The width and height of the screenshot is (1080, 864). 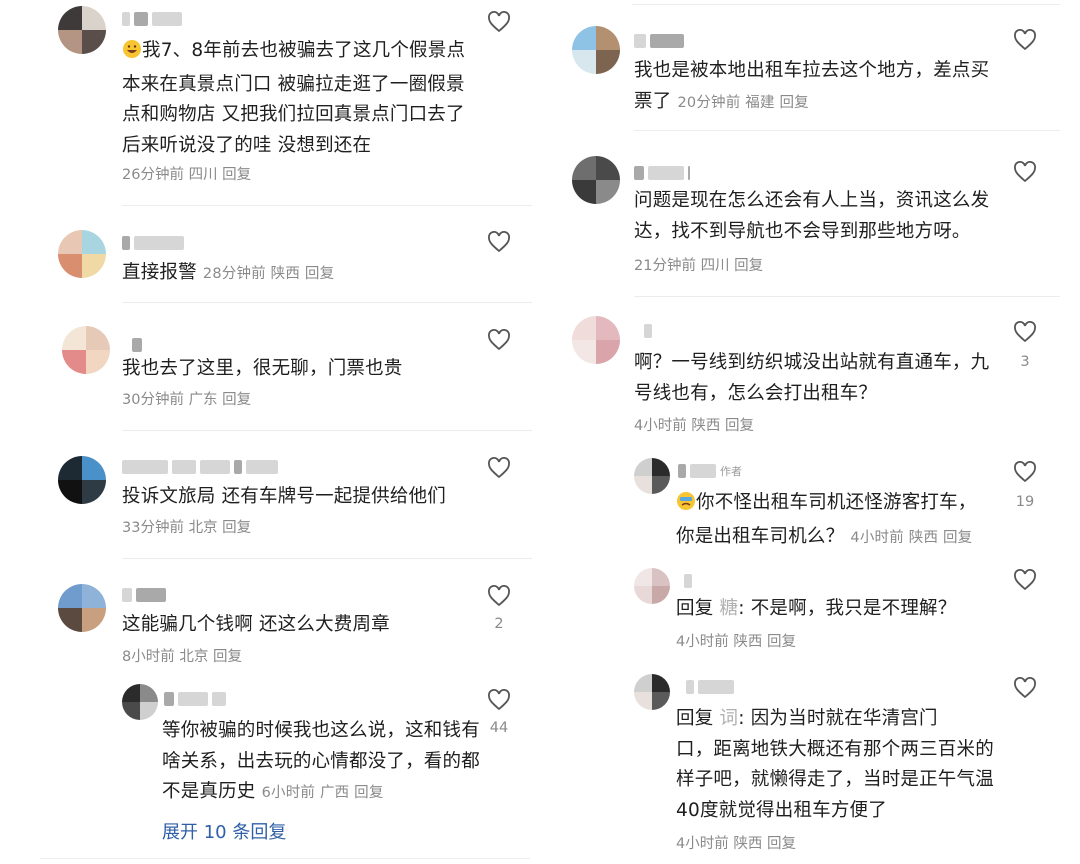 I want to click on comment-meta: 33分钟前 北京 回复, so click(x=187, y=528).